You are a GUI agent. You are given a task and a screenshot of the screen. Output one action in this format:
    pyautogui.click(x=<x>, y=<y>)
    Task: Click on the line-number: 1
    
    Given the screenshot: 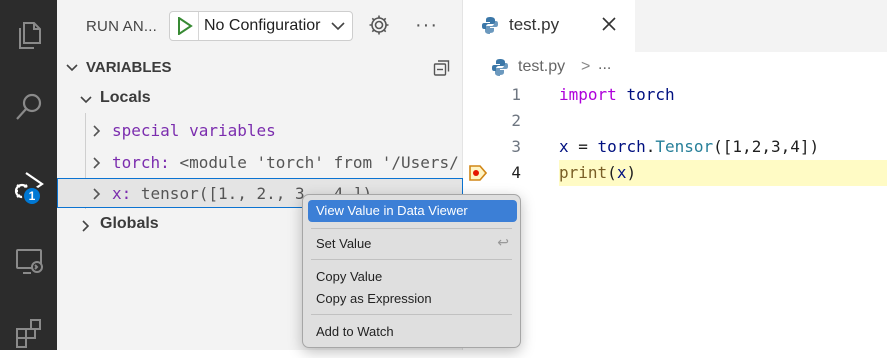 What is the action you would take?
    pyautogui.click(x=516, y=94)
    